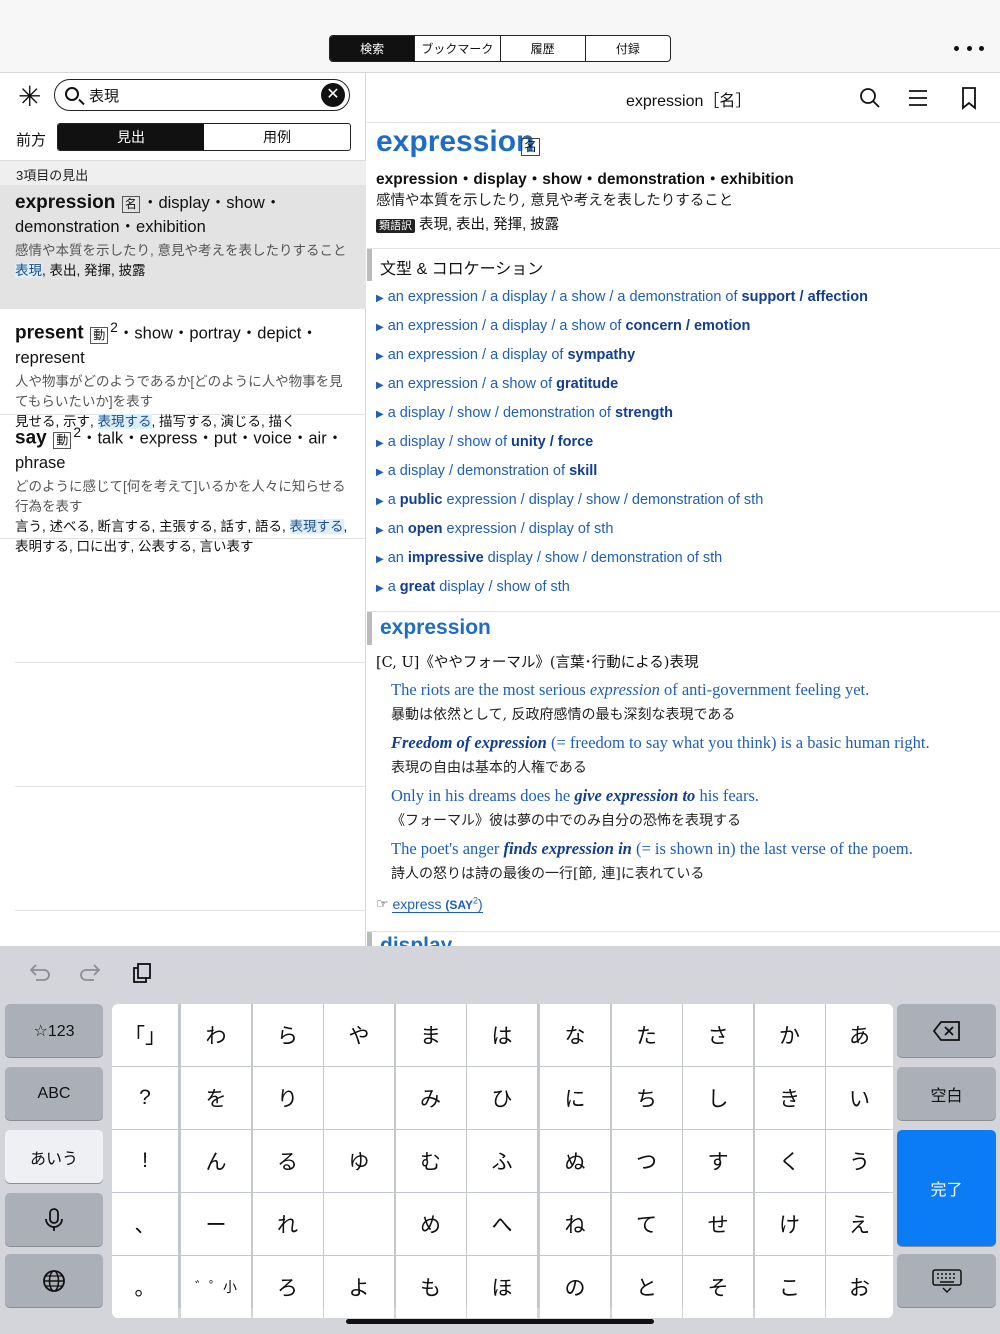 This screenshot has height=1334, width=1000. What do you see at coordinates (789, 1161) in the screenshot?
I see `kana-key: く` at bounding box center [789, 1161].